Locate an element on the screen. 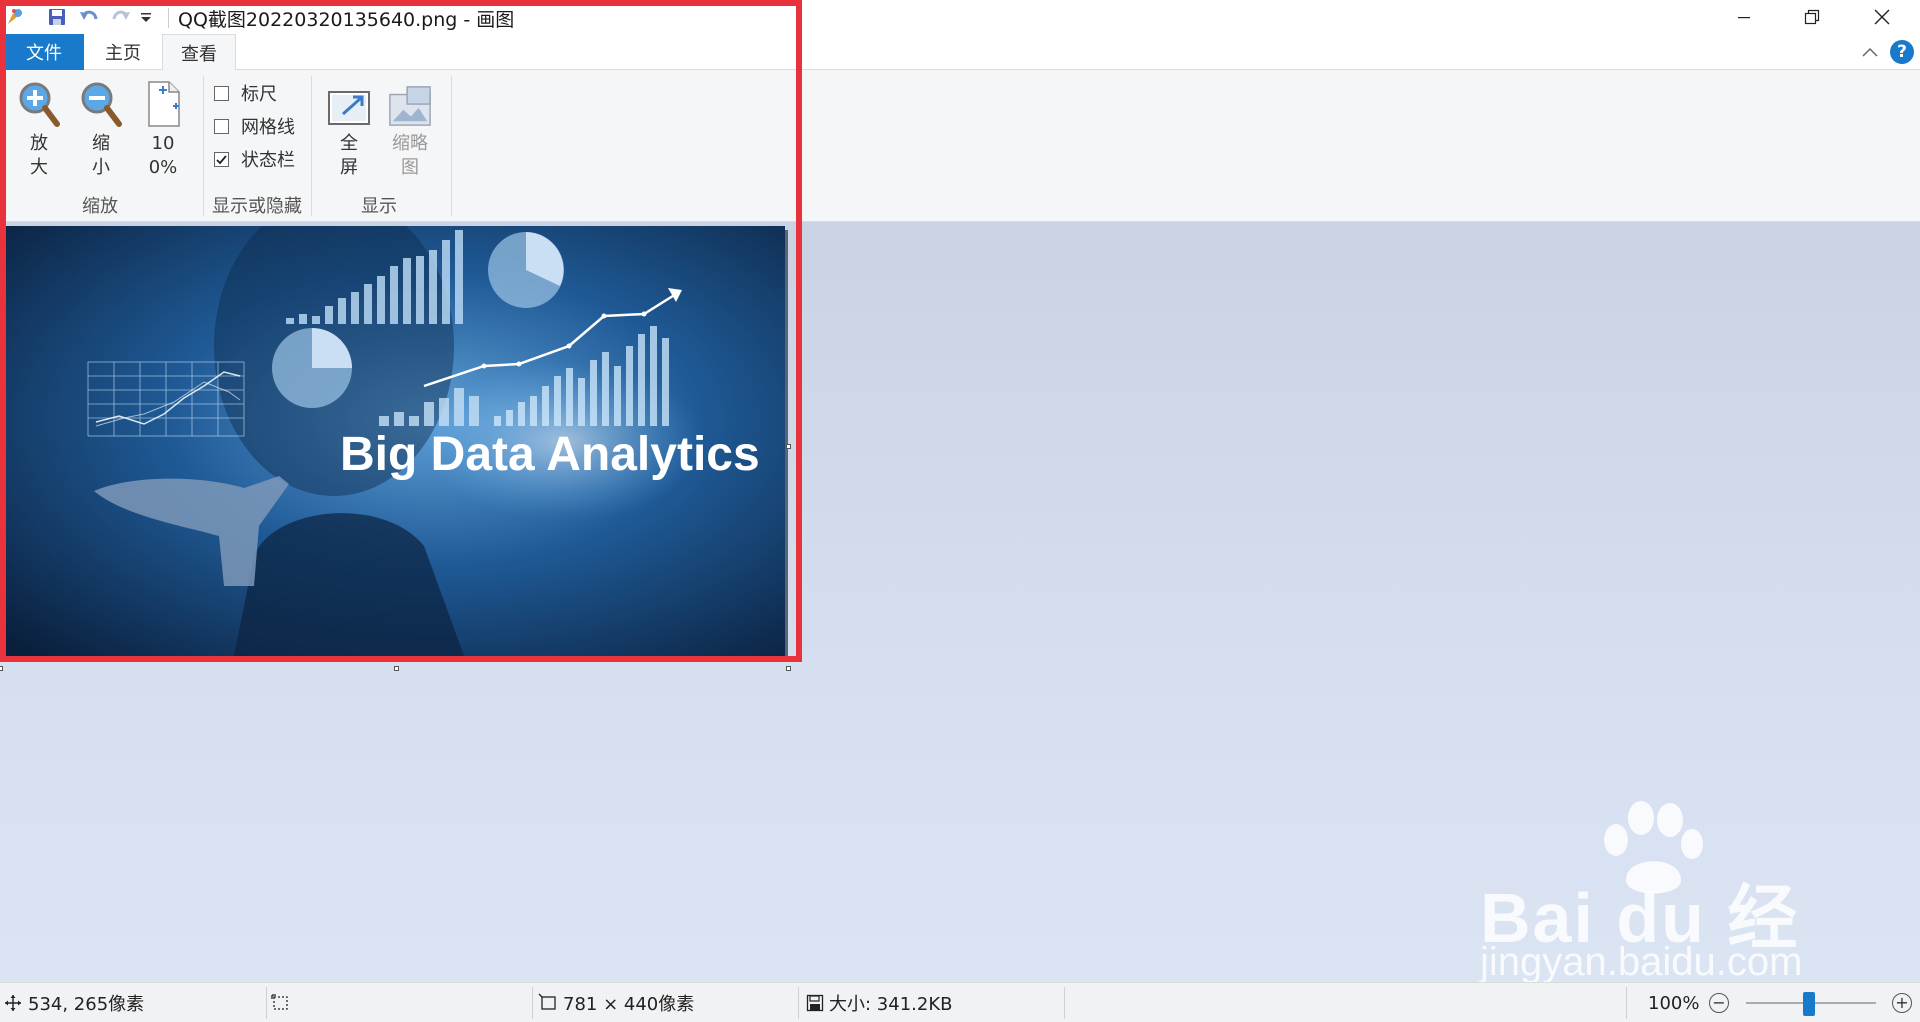 The width and height of the screenshot is (1920, 1022). resize-handle-bottom-left is located at coordinates (1, 668).